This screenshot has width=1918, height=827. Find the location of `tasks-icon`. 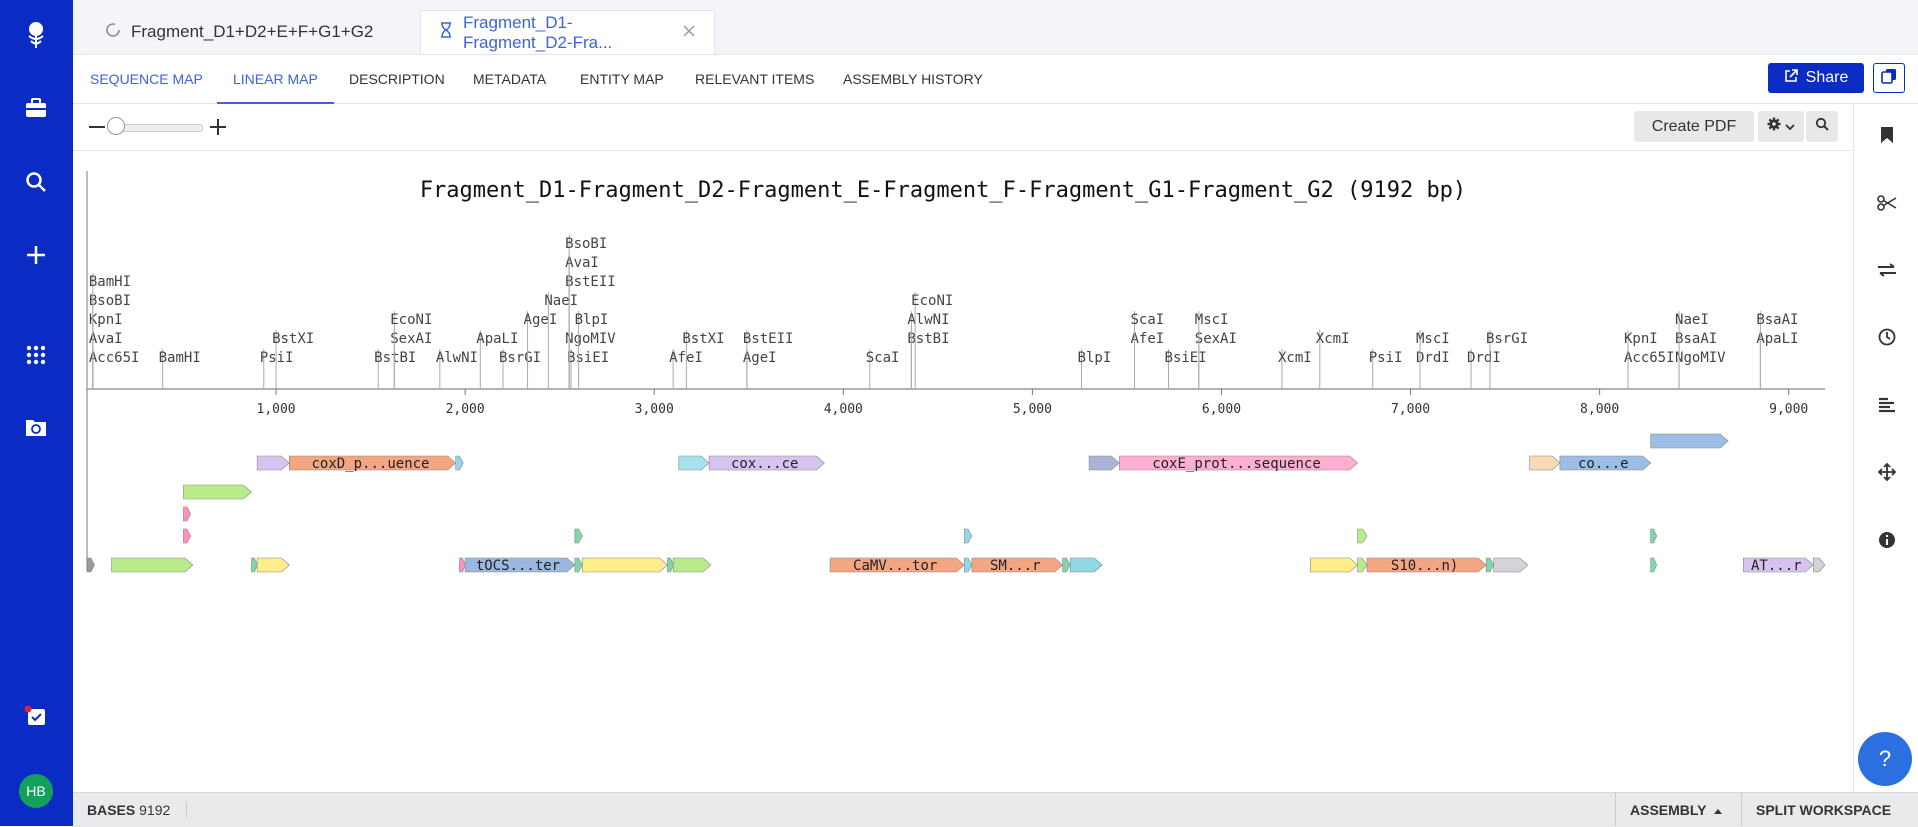

tasks-icon is located at coordinates (36, 716).